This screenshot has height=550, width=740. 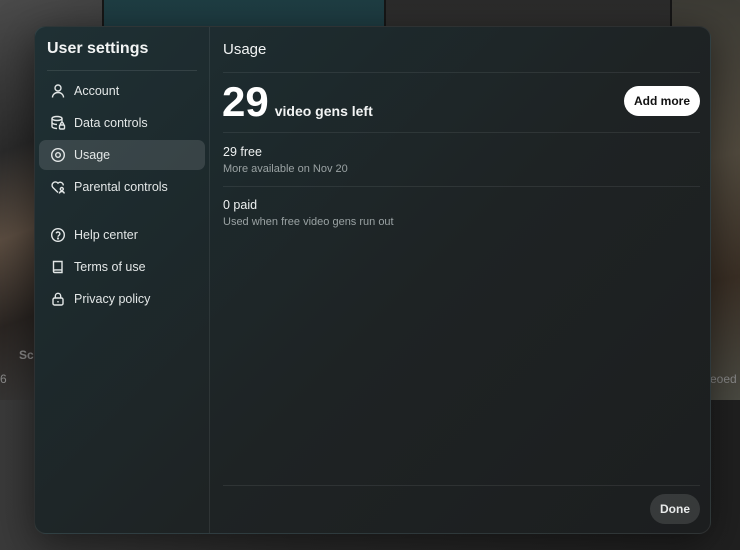 What do you see at coordinates (675, 509) in the screenshot?
I see `done-button: Done` at bounding box center [675, 509].